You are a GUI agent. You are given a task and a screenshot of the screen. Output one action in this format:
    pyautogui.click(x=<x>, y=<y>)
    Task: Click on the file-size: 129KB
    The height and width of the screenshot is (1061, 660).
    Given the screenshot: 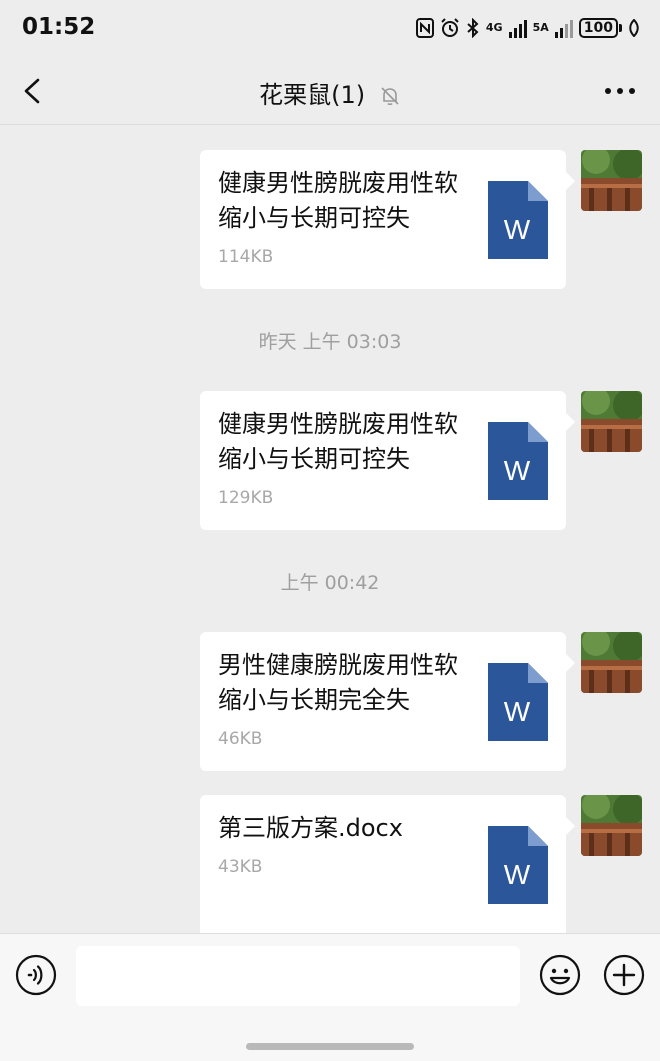 What is the action you would take?
    pyautogui.click(x=246, y=498)
    